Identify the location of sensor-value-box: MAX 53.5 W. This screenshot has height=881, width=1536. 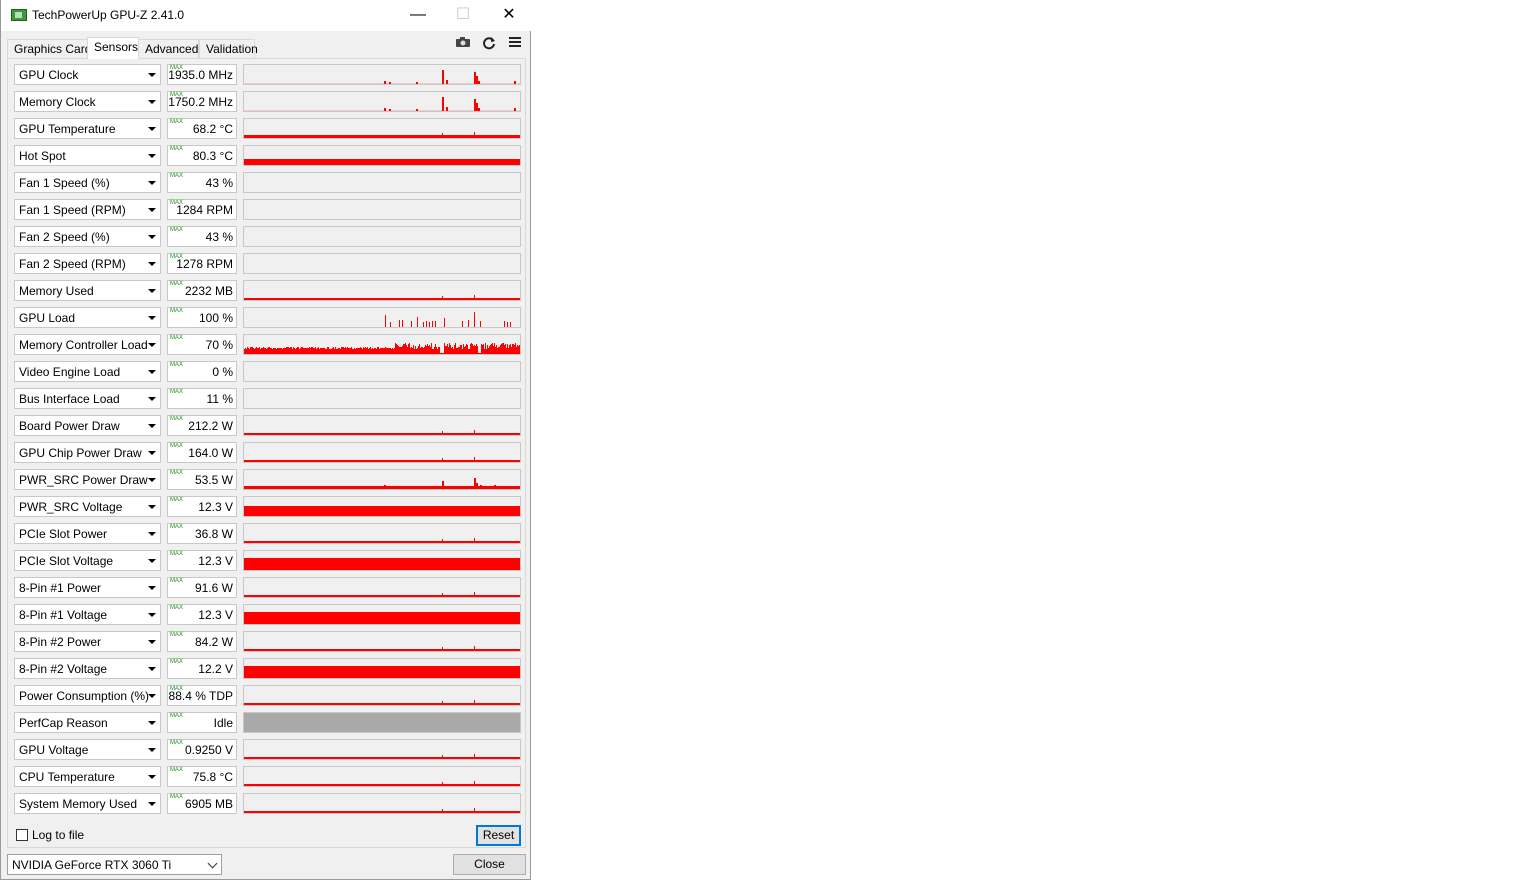
(202, 479).